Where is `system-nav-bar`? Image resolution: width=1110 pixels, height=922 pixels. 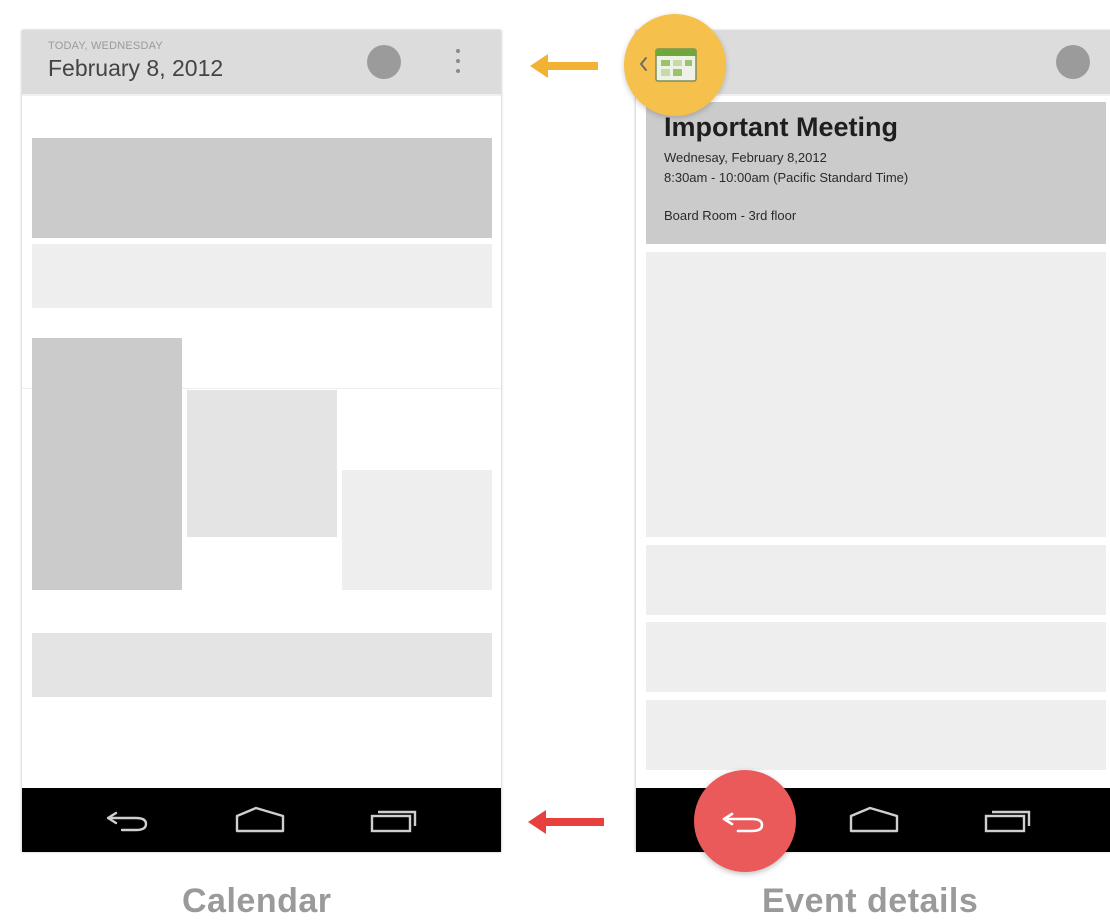
system-nav-bar is located at coordinates (261, 820).